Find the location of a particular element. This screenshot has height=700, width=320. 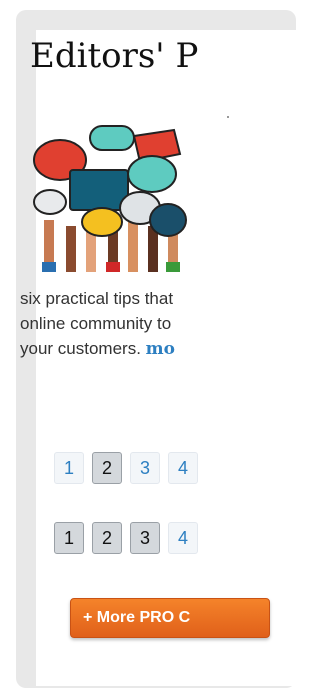

speech-bubbles-illustration is located at coordinates (111, 192).